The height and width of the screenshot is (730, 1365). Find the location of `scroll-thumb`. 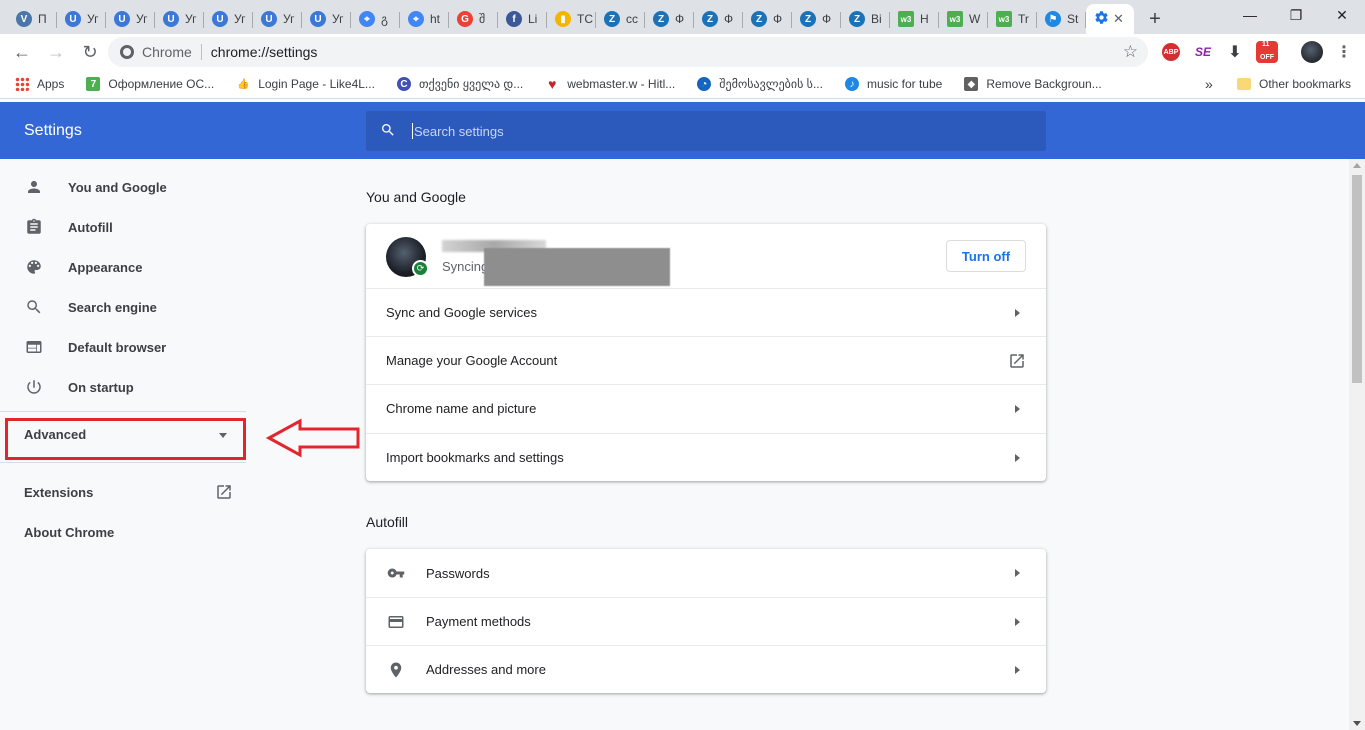

scroll-thumb is located at coordinates (1357, 279).